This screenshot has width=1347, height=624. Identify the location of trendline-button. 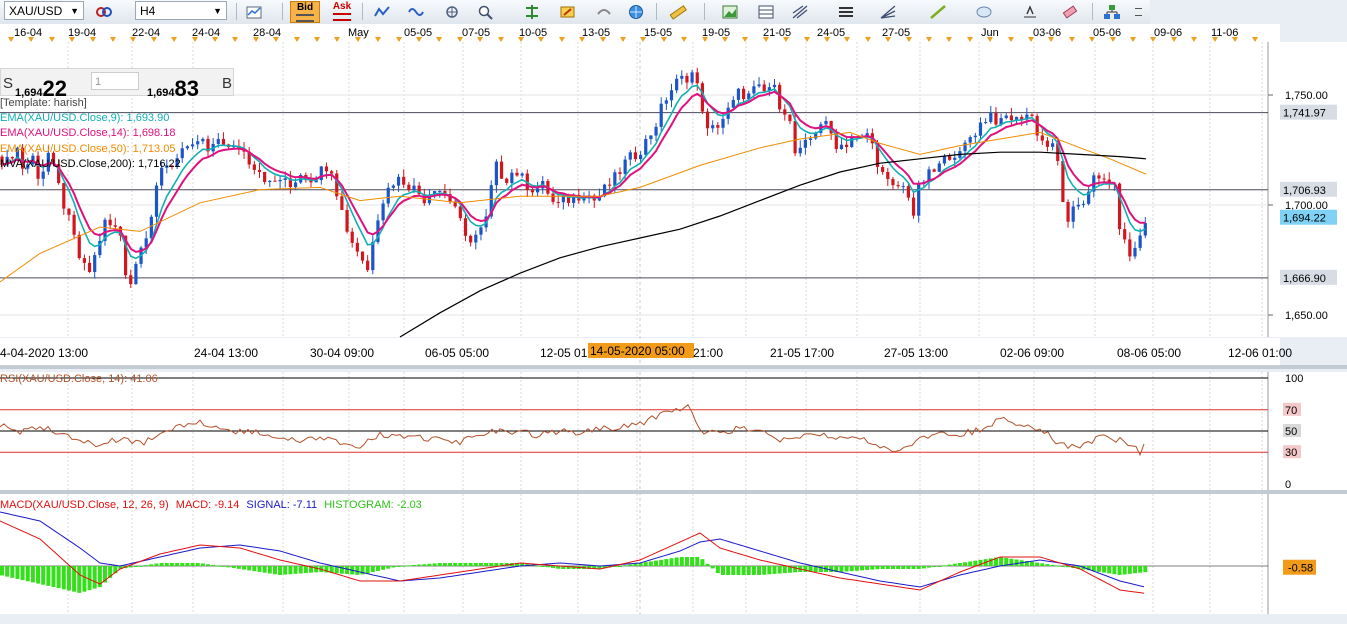
(938, 11).